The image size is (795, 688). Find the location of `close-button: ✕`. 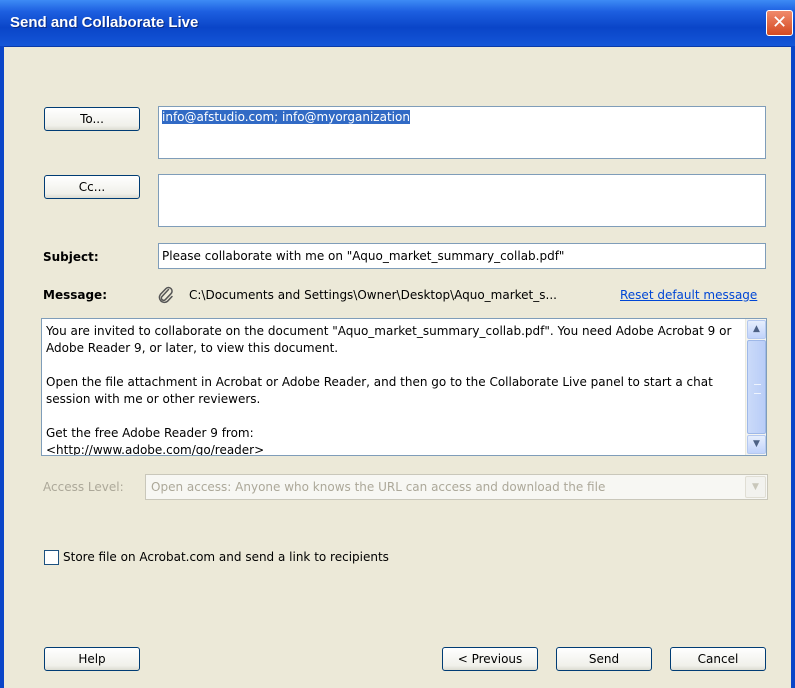

close-button: ✕ is located at coordinates (779, 23).